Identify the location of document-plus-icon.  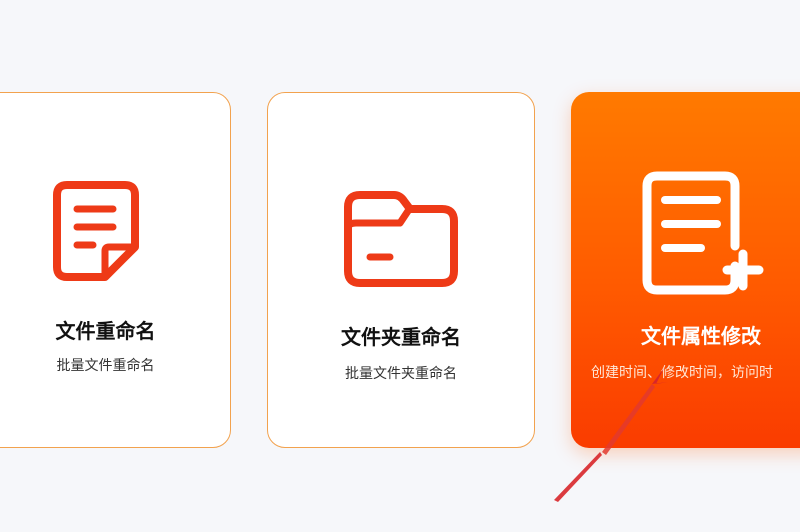
(703, 233).